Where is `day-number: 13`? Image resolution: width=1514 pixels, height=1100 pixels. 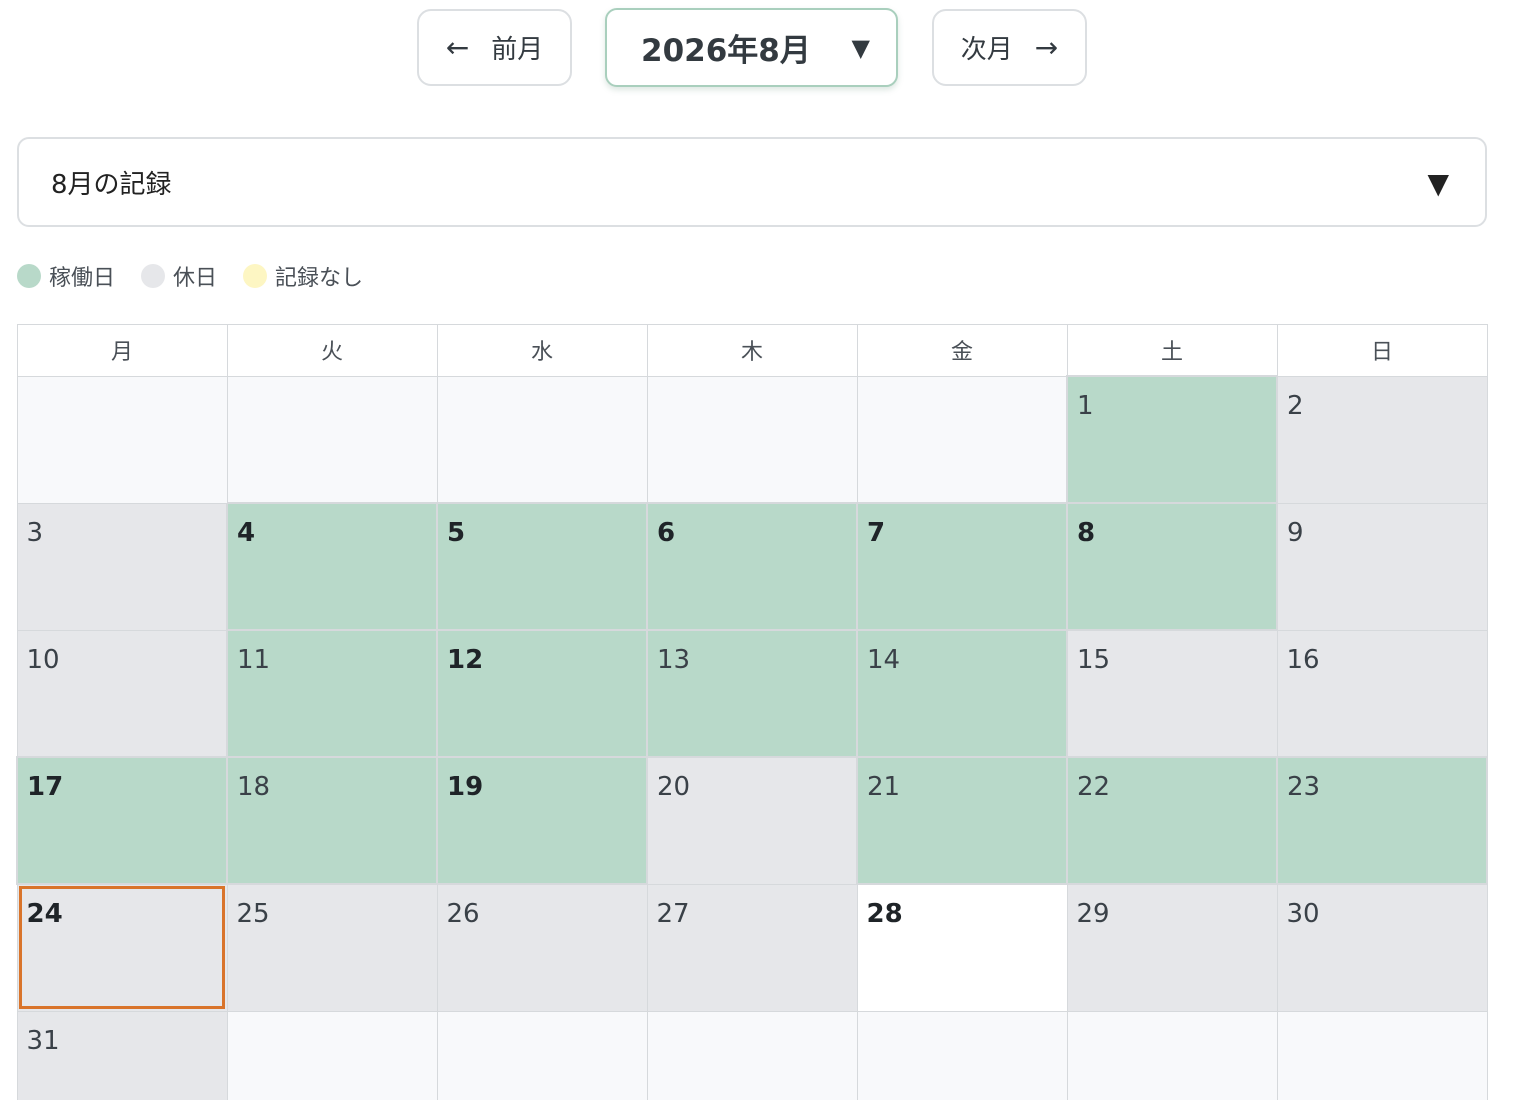 day-number: 13 is located at coordinates (674, 660).